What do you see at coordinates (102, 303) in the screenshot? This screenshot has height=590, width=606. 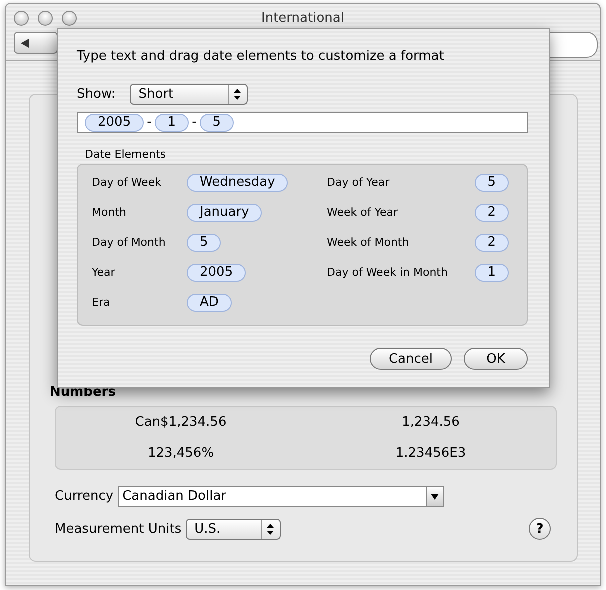 I see `element-label: Era` at bounding box center [102, 303].